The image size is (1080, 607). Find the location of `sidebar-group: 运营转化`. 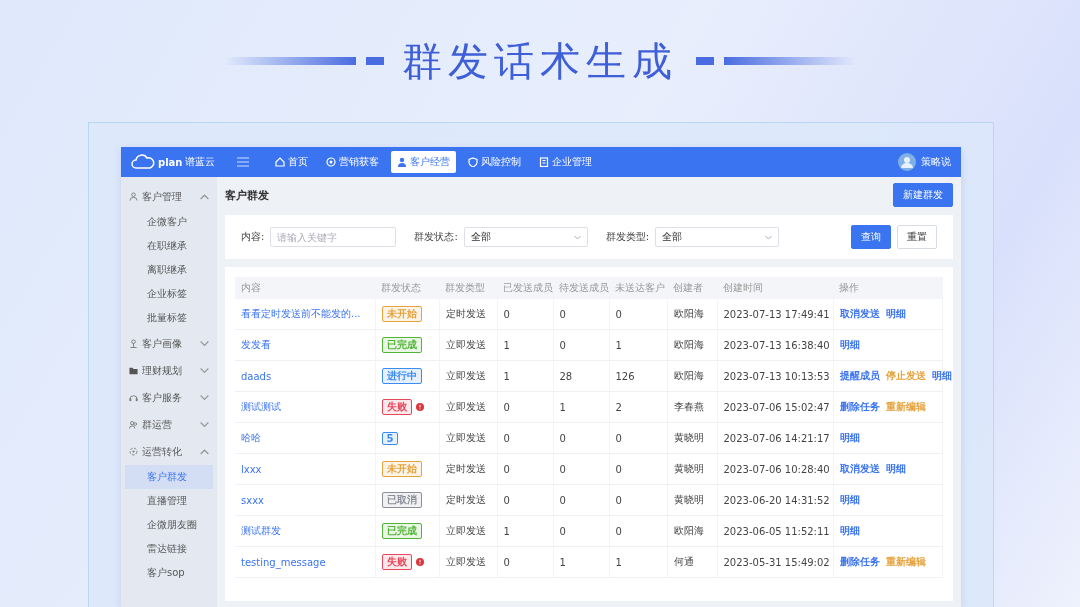

sidebar-group: 运营转化 is located at coordinates (169, 451).